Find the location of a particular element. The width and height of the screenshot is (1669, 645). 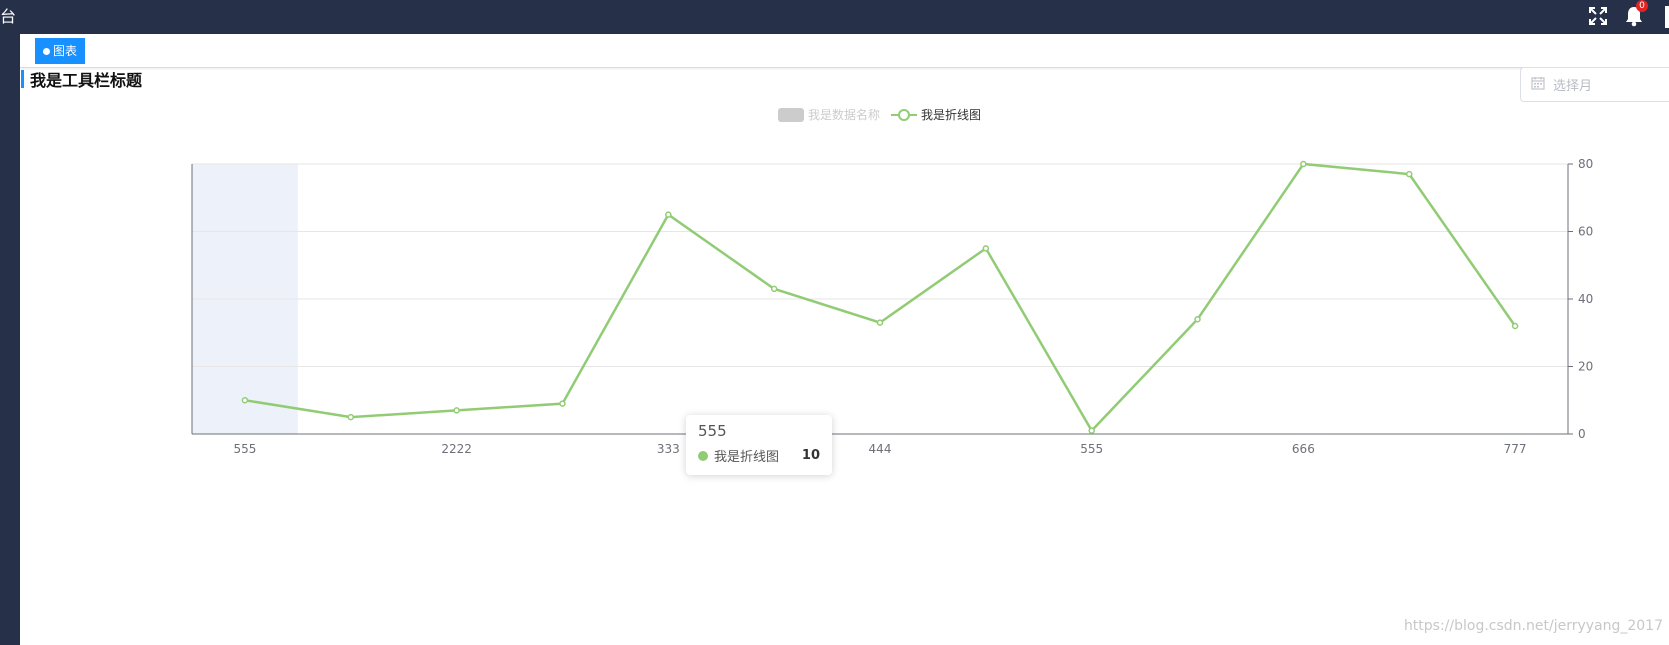

x-tick-label: 2222 is located at coordinates (456, 449).